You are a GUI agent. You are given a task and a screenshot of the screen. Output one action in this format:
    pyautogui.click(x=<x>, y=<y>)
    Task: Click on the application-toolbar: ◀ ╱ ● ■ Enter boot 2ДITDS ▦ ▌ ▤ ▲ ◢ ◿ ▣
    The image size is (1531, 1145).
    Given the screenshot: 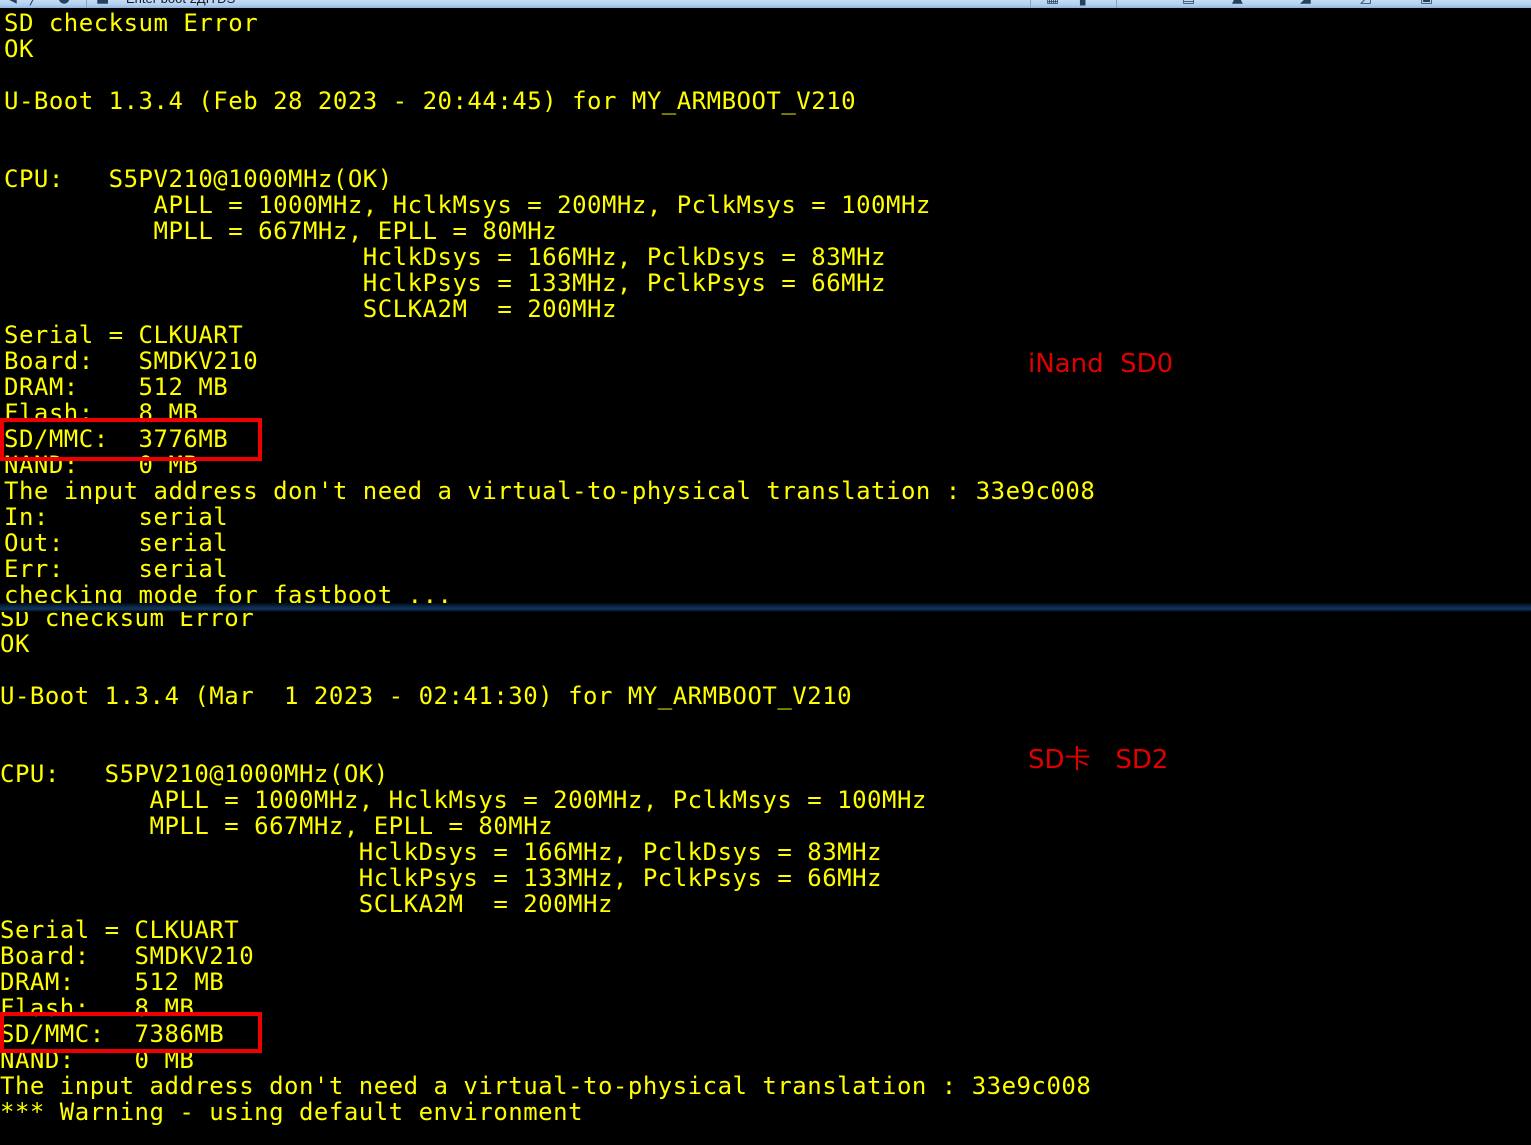 What is the action you would take?
    pyautogui.click(x=765, y=4)
    